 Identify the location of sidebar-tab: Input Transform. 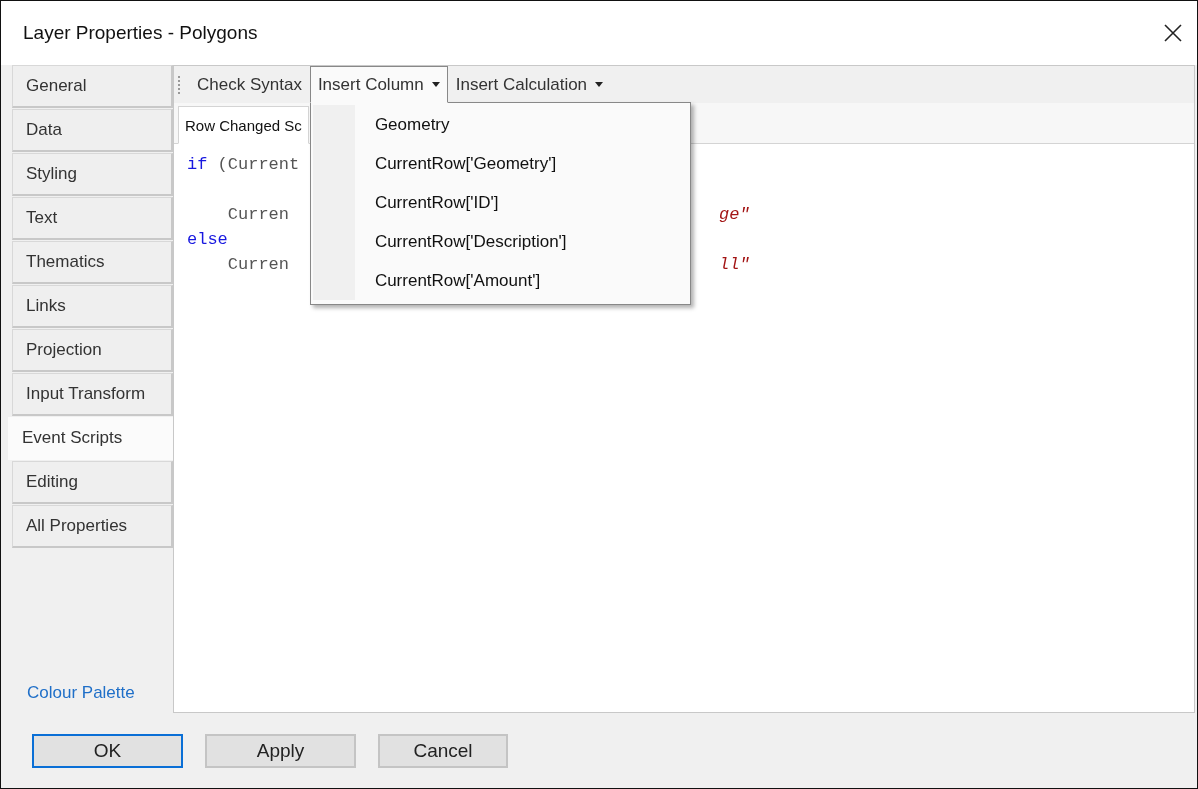
(92, 394).